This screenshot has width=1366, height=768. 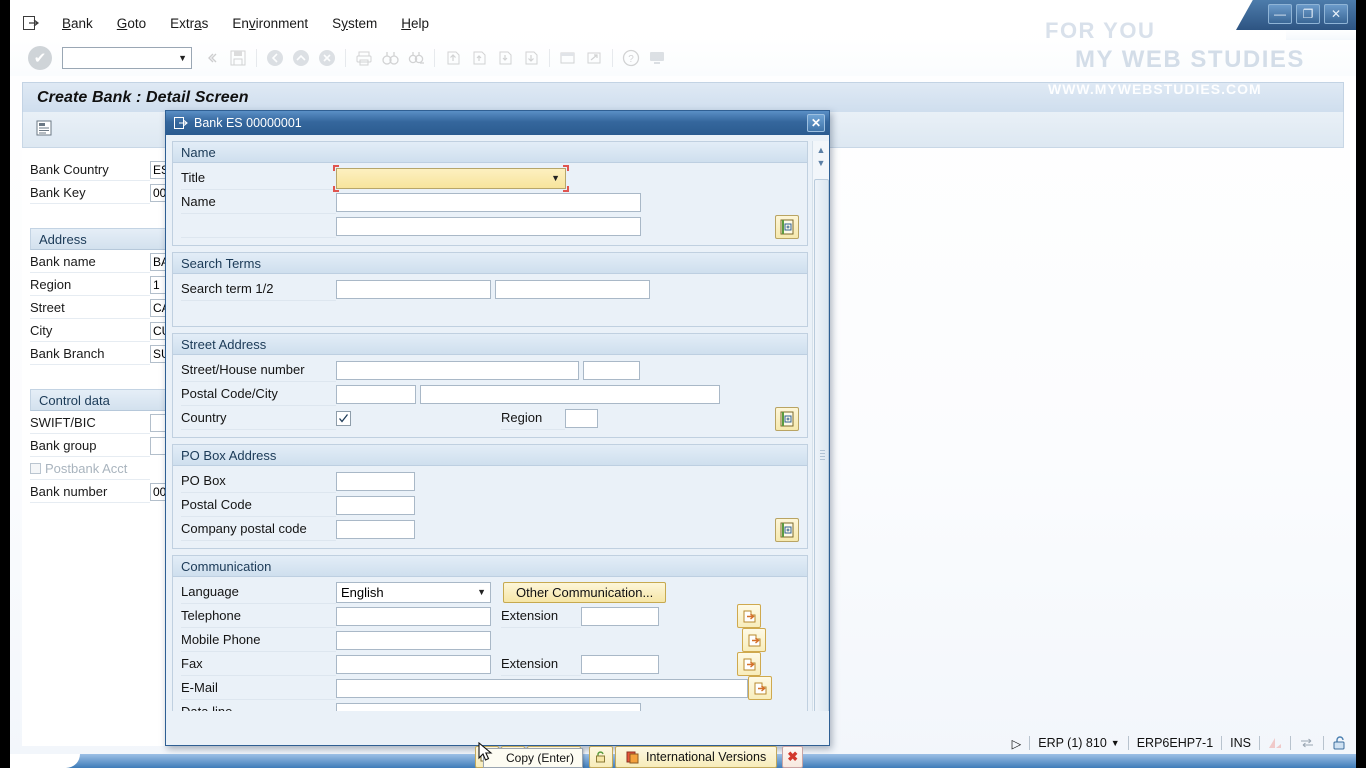 What do you see at coordinates (434, 58) in the screenshot?
I see `toolbar-icons: ?` at bounding box center [434, 58].